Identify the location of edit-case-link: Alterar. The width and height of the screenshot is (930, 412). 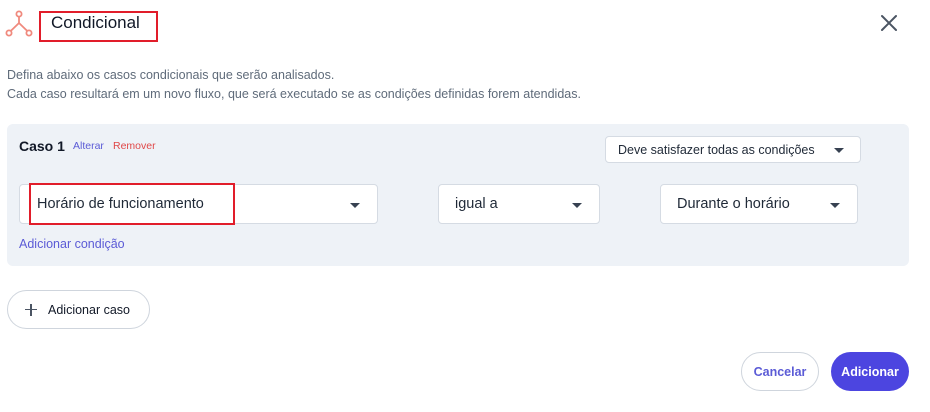
(88, 146).